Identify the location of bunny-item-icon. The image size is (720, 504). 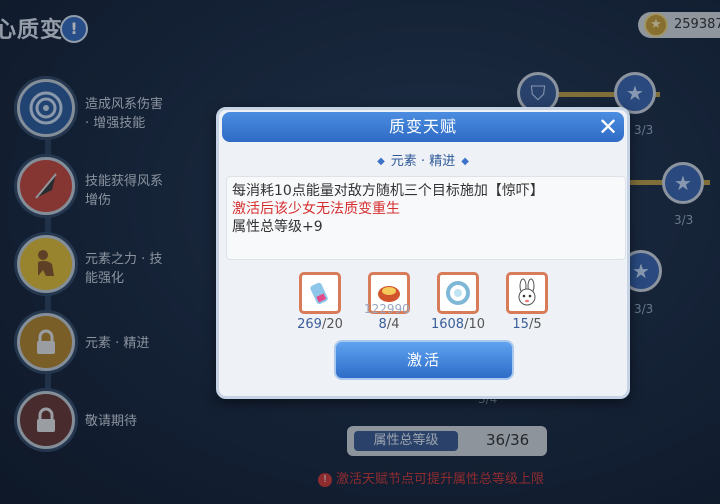
(527, 293).